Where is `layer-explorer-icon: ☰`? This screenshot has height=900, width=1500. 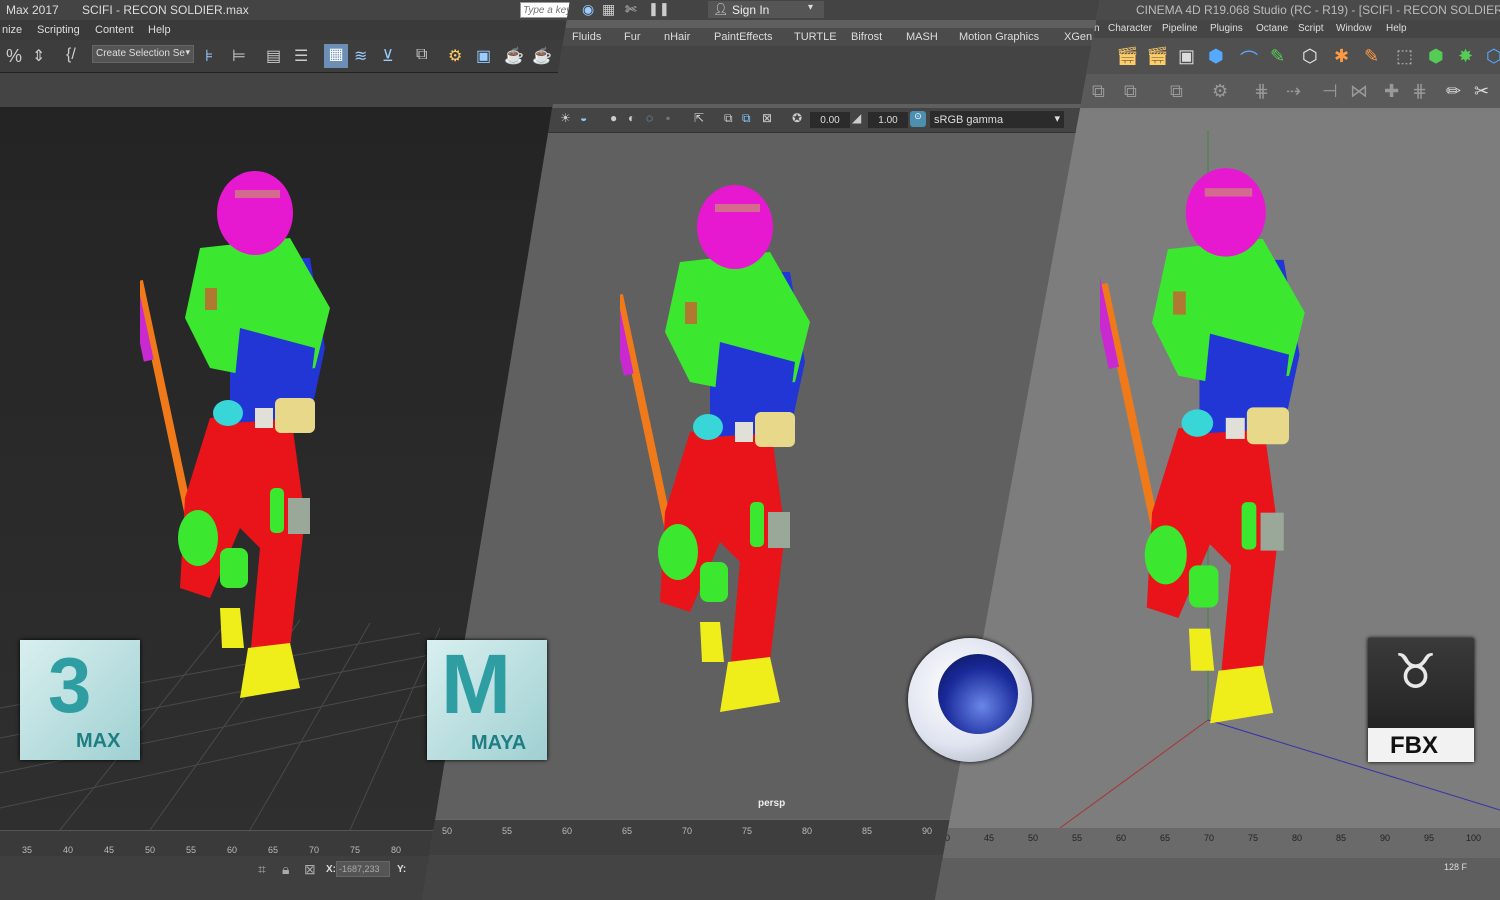
layer-explorer-icon: ☰ is located at coordinates (304, 56).